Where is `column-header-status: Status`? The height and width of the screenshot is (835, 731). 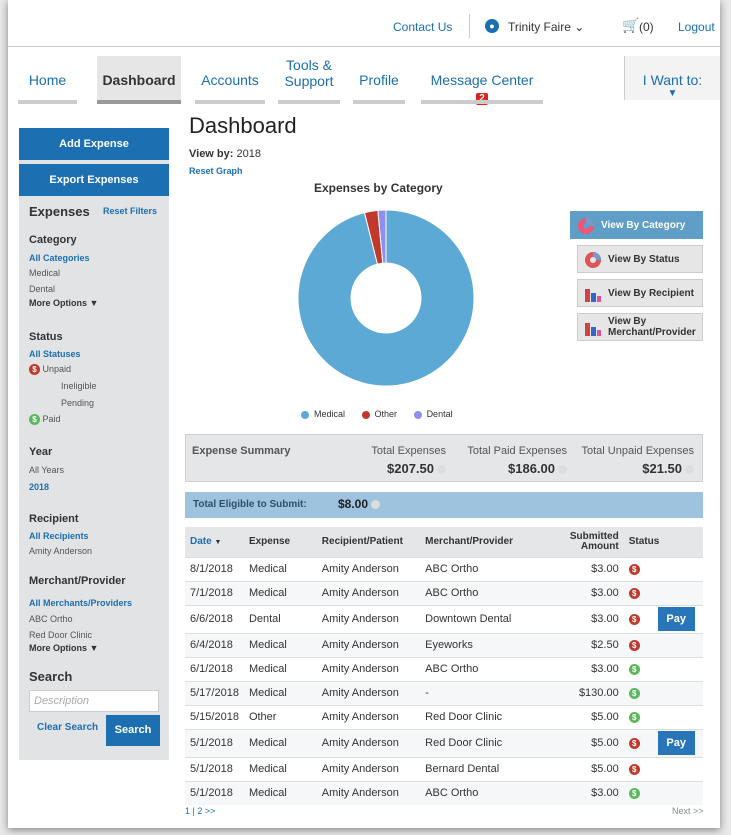
column-header-status: Status is located at coordinates (663, 542).